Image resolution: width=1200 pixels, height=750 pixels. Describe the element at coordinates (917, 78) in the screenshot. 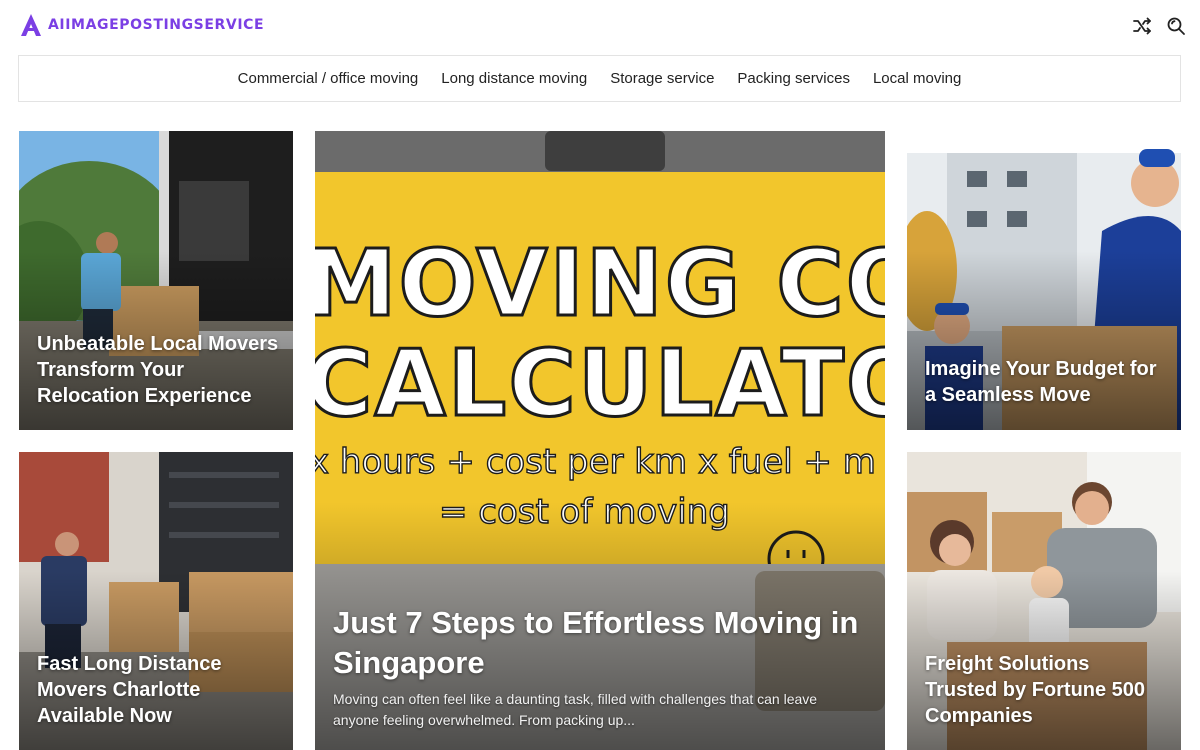

I see `nav-item-local-moving: Local moving` at that location.